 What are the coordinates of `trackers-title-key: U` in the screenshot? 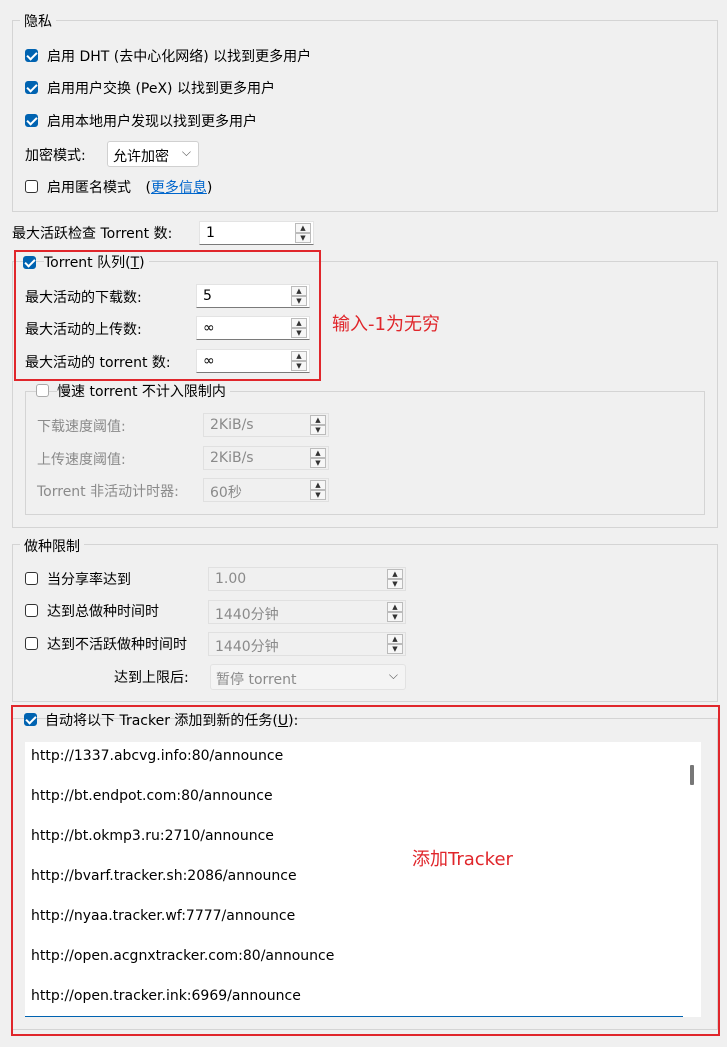 It's located at (283, 721).